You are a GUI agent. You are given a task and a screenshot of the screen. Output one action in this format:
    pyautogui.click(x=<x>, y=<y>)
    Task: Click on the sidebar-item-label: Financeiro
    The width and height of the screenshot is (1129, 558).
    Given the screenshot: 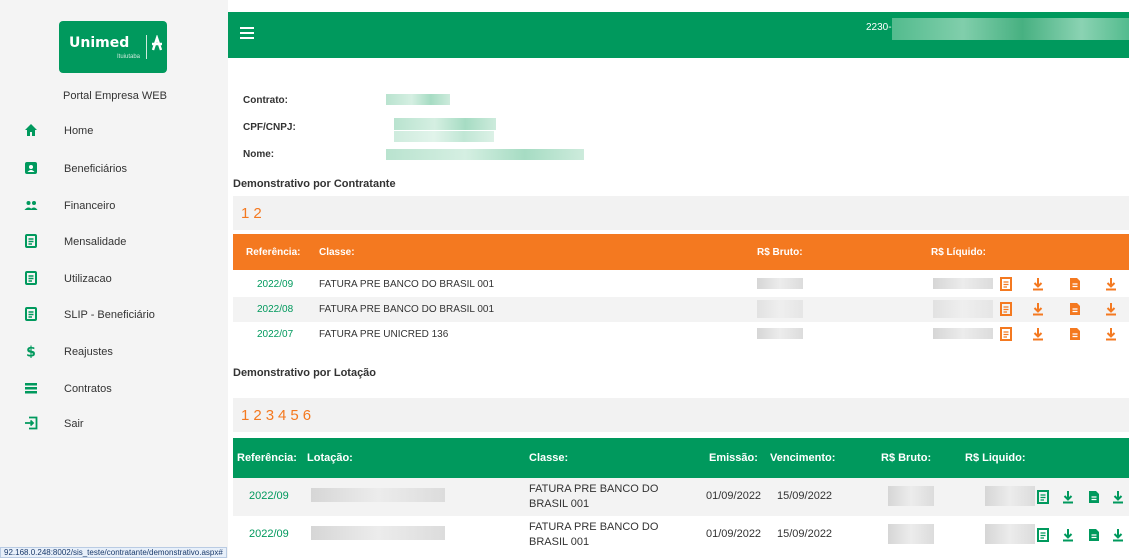 What is the action you would take?
    pyautogui.click(x=90, y=206)
    